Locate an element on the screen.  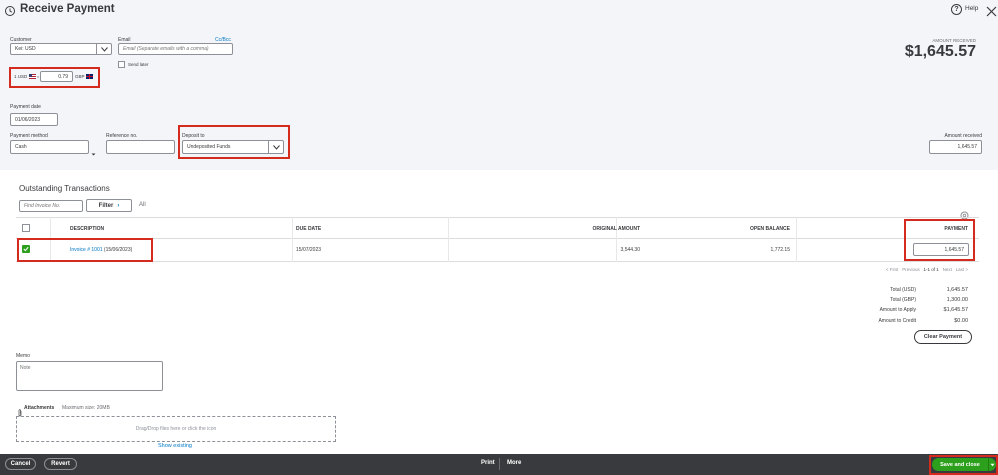
help-icon: ? is located at coordinates (956, 9).